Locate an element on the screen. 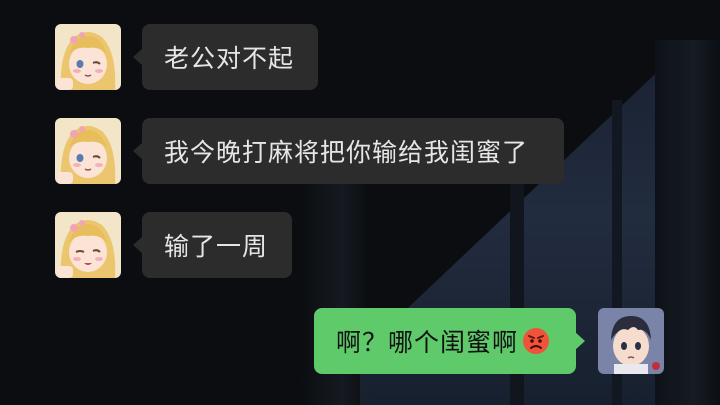  message-text: 老公对不起 is located at coordinates (229, 58).